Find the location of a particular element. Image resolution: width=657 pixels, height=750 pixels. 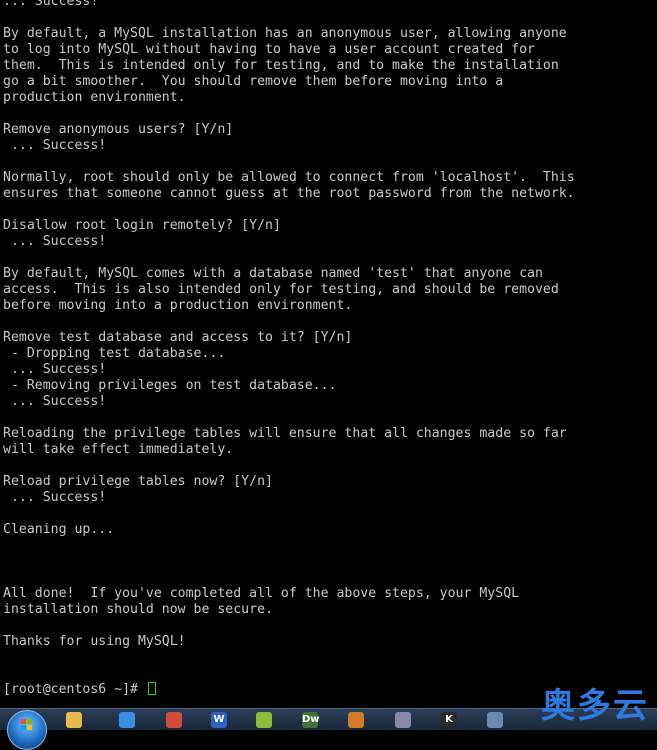

terminal-line: Thanks for using MySQL! is located at coordinates (94, 641).